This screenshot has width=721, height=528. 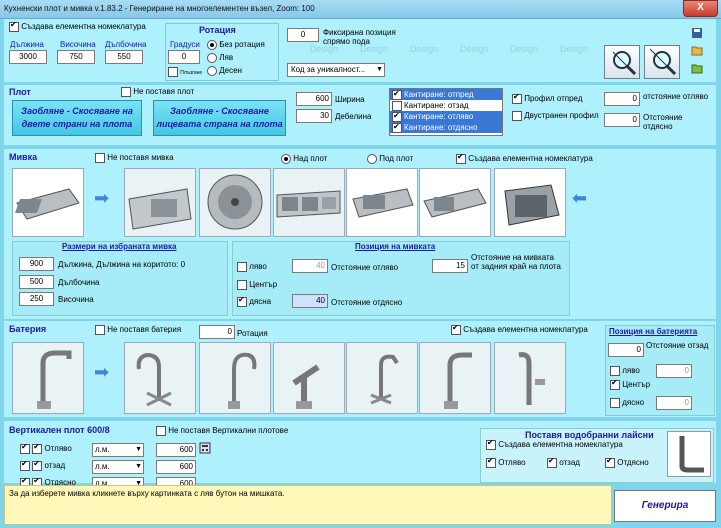 What do you see at coordinates (336, 70) in the screenshot?
I see `unique-code-select: Код за уникалност... ▼` at bounding box center [336, 70].